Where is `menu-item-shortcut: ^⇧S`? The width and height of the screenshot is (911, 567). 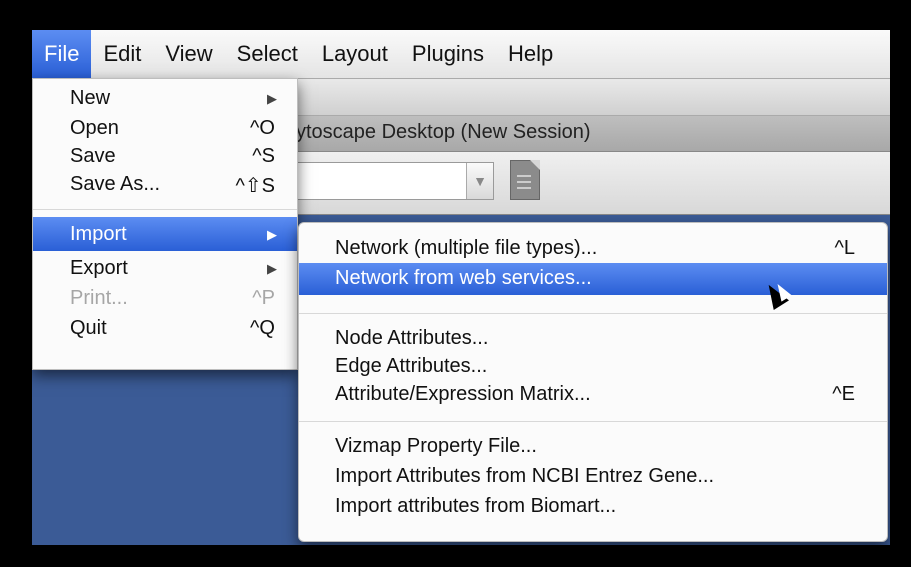 menu-item-shortcut: ^⇧S is located at coordinates (255, 186).